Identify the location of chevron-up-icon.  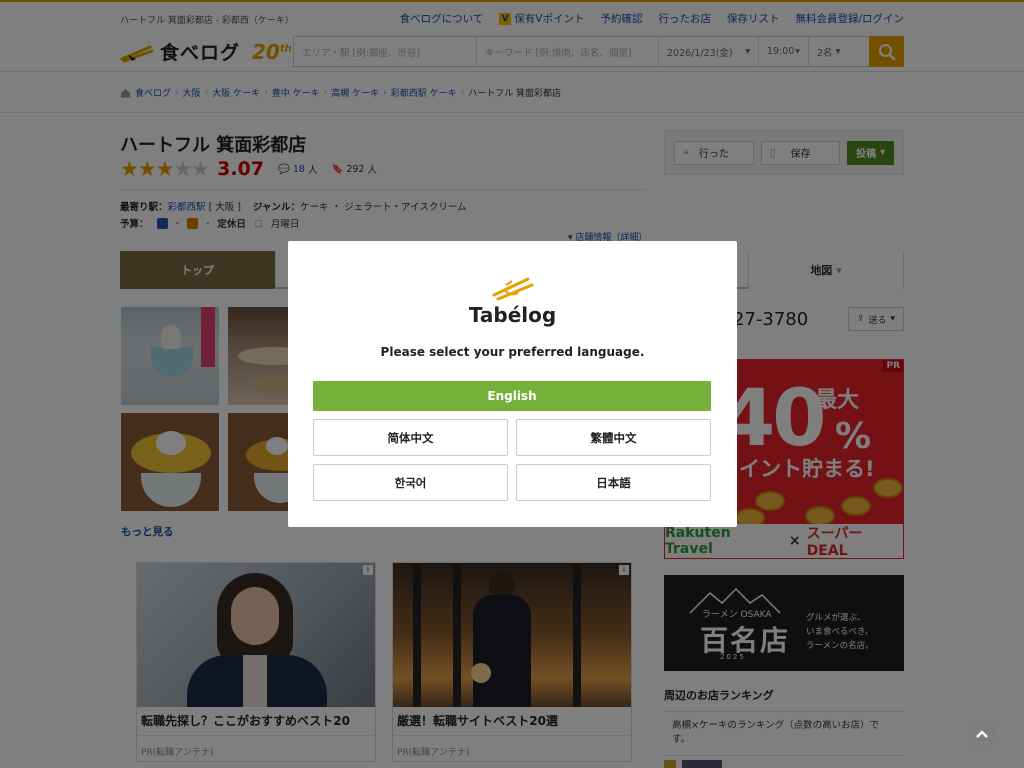
(981, 733).